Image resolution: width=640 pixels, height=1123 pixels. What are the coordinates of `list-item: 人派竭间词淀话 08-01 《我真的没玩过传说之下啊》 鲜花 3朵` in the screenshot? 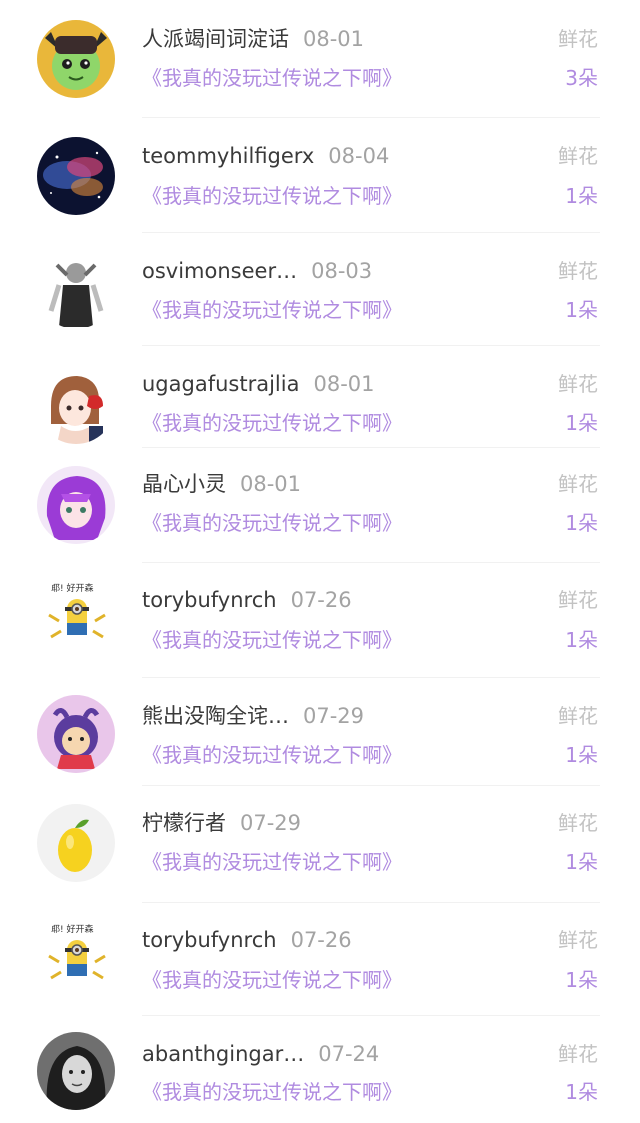 It's located at (320, 57).